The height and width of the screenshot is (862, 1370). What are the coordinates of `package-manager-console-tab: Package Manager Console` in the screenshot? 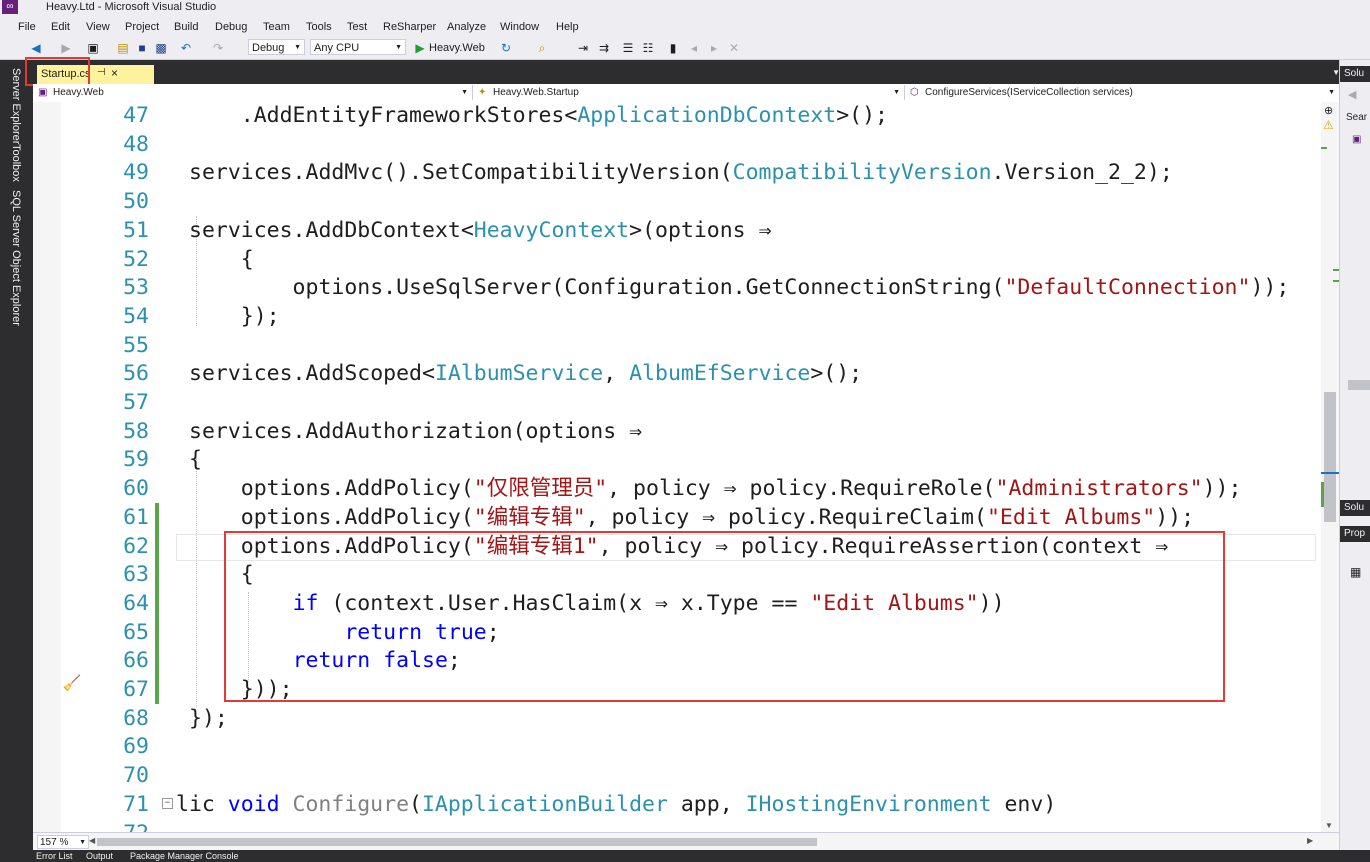 It's located at (184, 856).